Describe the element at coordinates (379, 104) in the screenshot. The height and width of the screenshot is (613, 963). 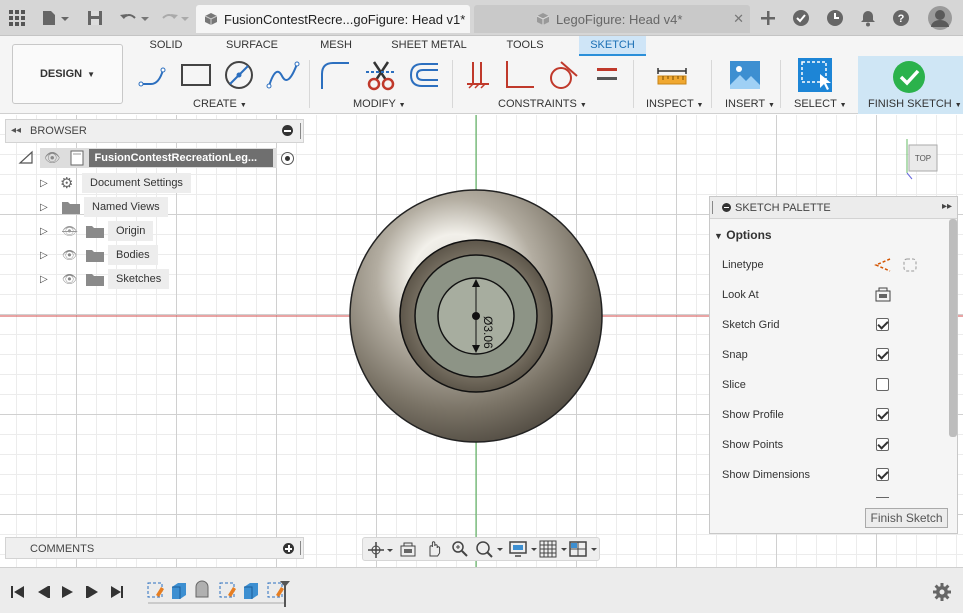
I see `modify-menu: MODIFY ▼` at that location.